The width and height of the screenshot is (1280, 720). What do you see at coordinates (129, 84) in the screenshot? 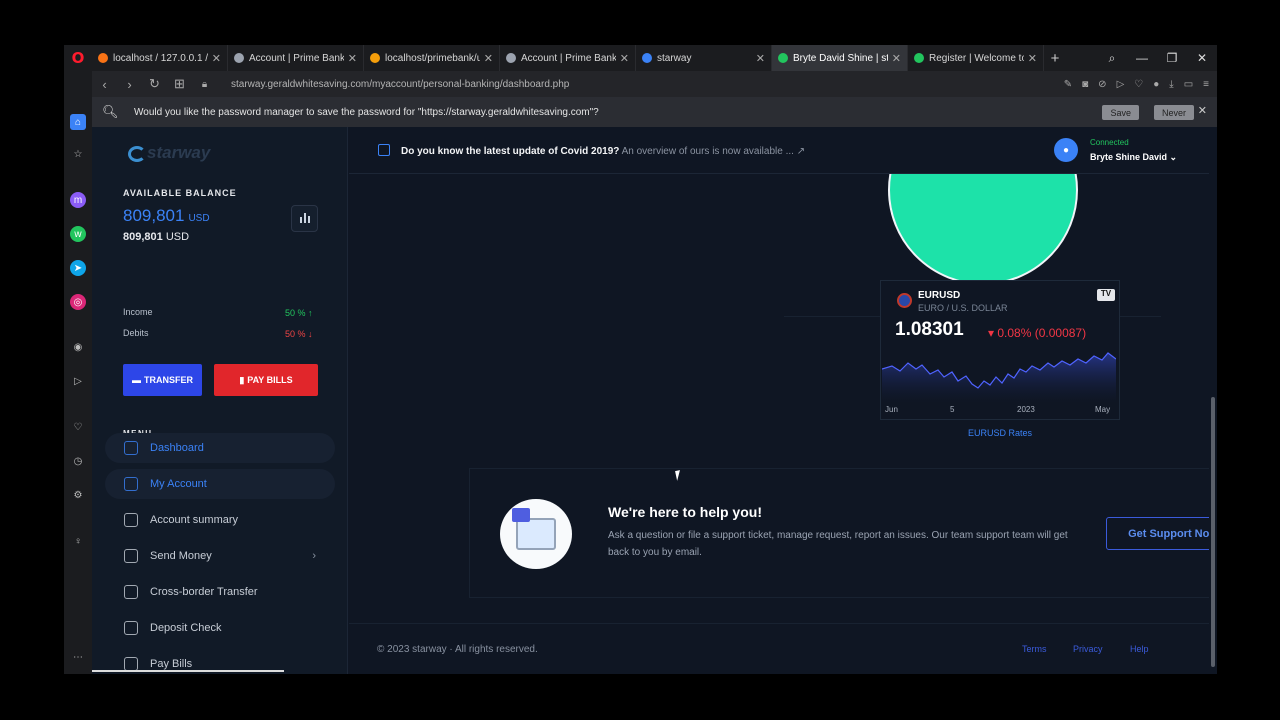
I see `forward-icon: ›` at bounding box center [129, 84].